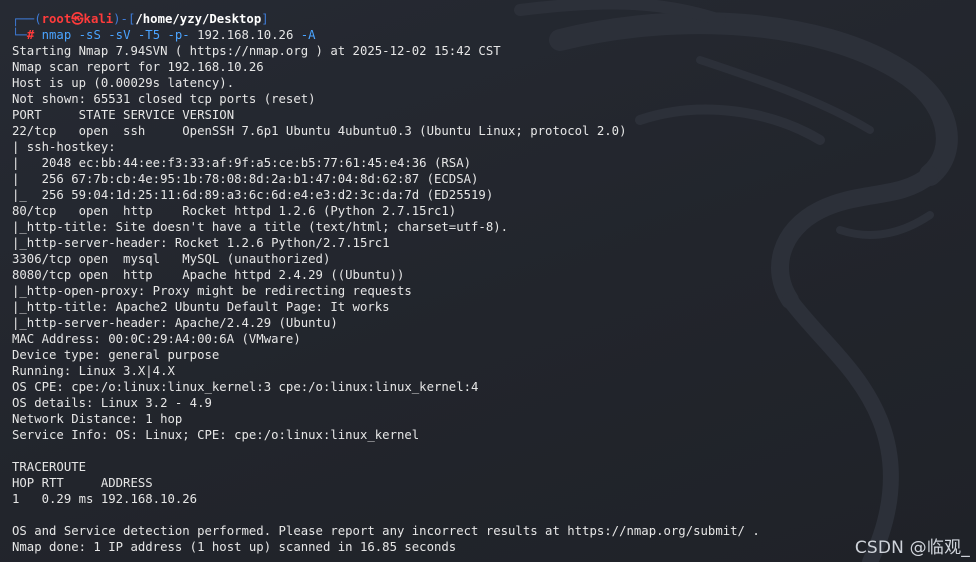 Image resolution: width=976 pixels, height=562 pixels. I want to click on output-line: TRACEROUTE, so click(49, 467).